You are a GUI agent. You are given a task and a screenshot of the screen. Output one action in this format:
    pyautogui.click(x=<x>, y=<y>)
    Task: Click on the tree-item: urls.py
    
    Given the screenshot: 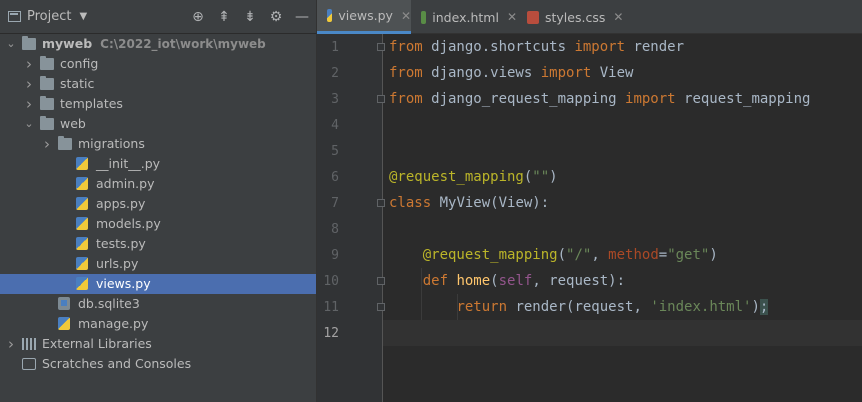 What is the action you would take?
    pyautogui.click(x=158, y=264)
    